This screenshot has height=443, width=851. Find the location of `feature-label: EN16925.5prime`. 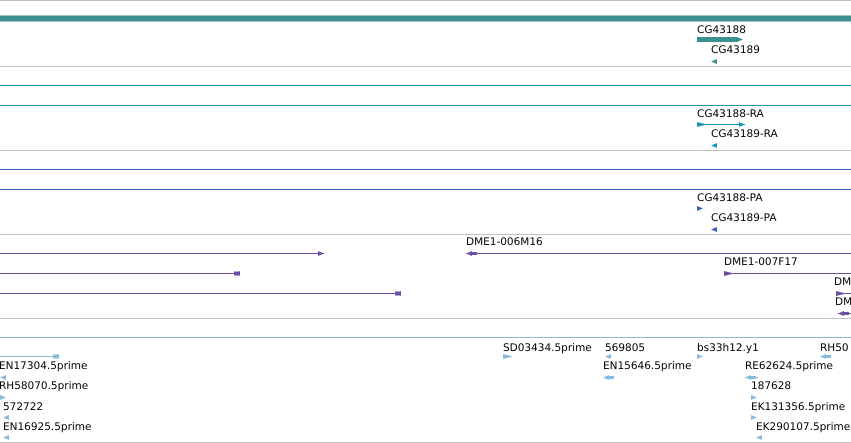

feature-label: EN16925.5prime is located at coordinates (47, 427).